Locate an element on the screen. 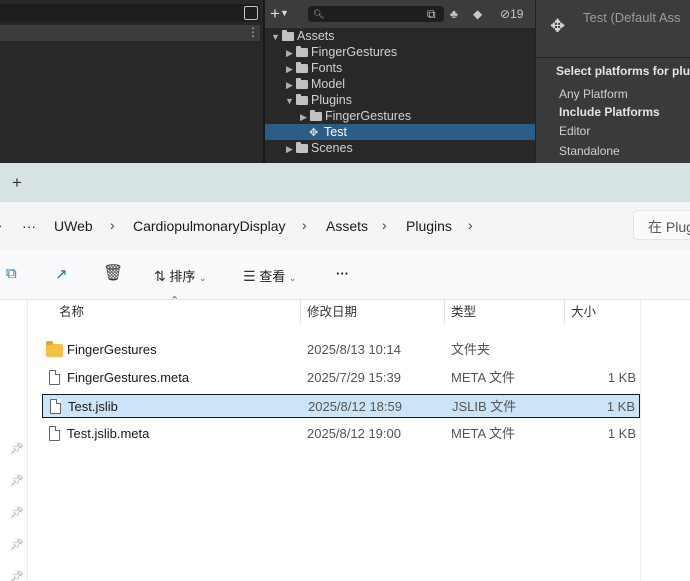 The image size is (690, 581). include-platforms-label: Include Platforms is located at coordinates (609, 112).